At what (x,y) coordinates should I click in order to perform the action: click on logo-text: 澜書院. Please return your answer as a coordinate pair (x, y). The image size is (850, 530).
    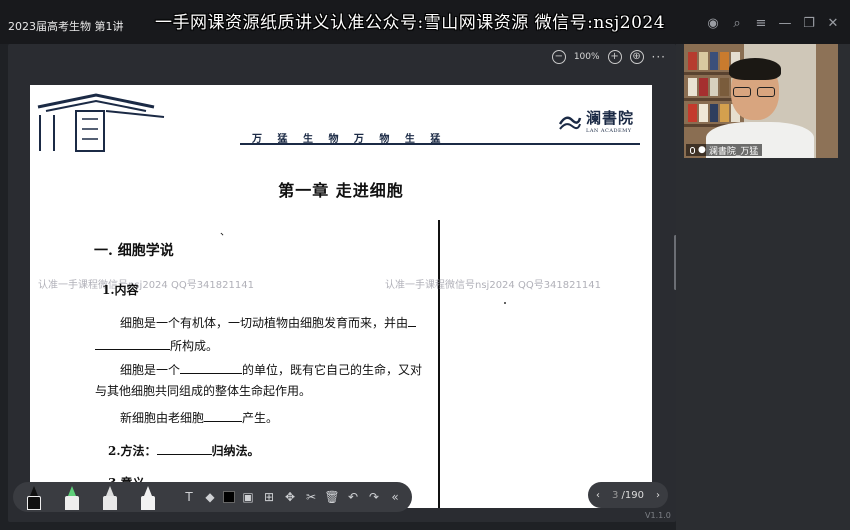
    Looking at the image, I should click on (610, 118).